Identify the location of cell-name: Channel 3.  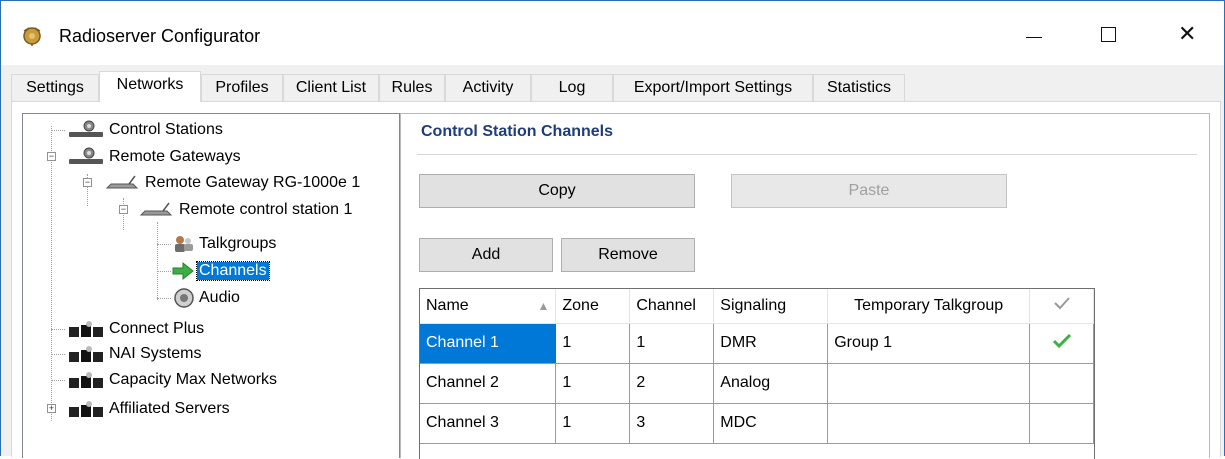
(488, 423).